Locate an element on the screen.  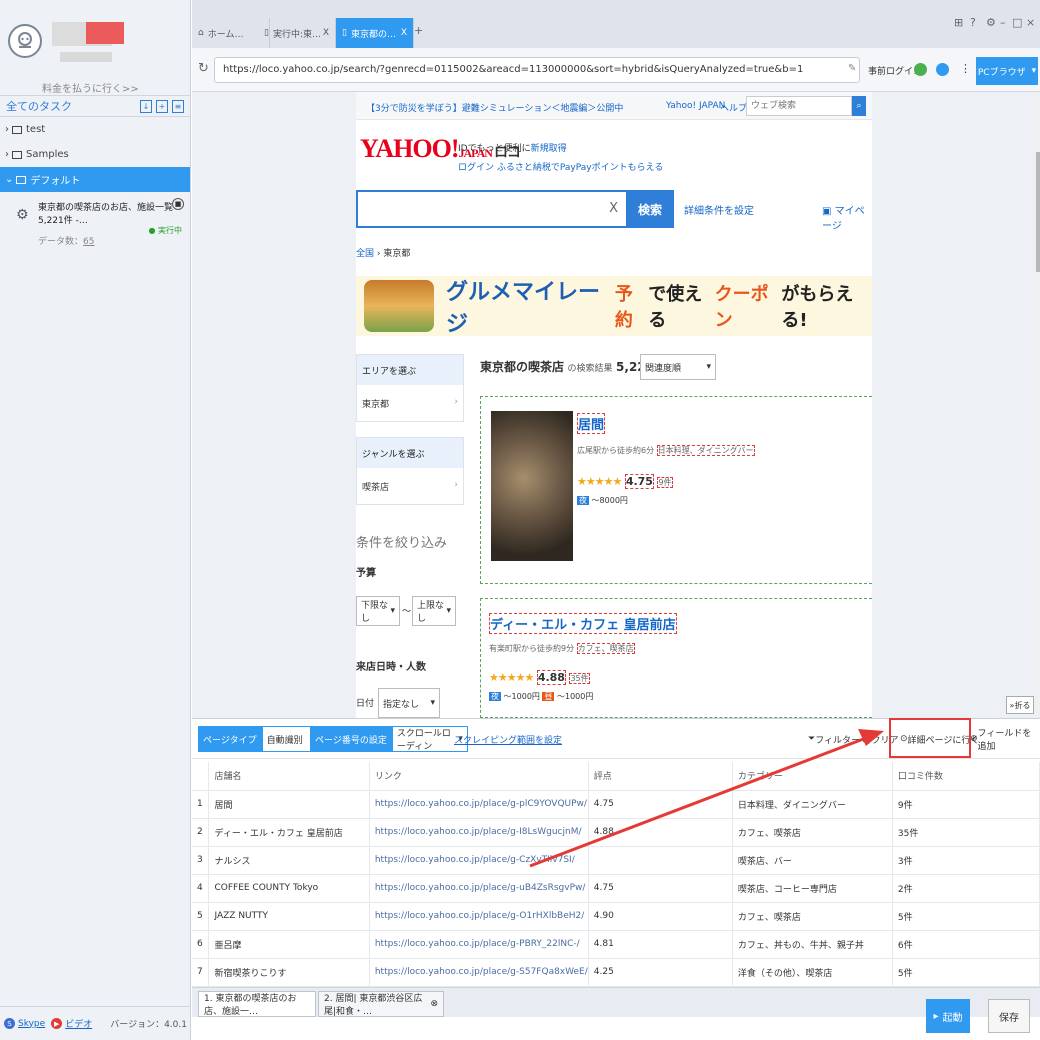
login-link: ログイン is located at coordinates (476, 168).